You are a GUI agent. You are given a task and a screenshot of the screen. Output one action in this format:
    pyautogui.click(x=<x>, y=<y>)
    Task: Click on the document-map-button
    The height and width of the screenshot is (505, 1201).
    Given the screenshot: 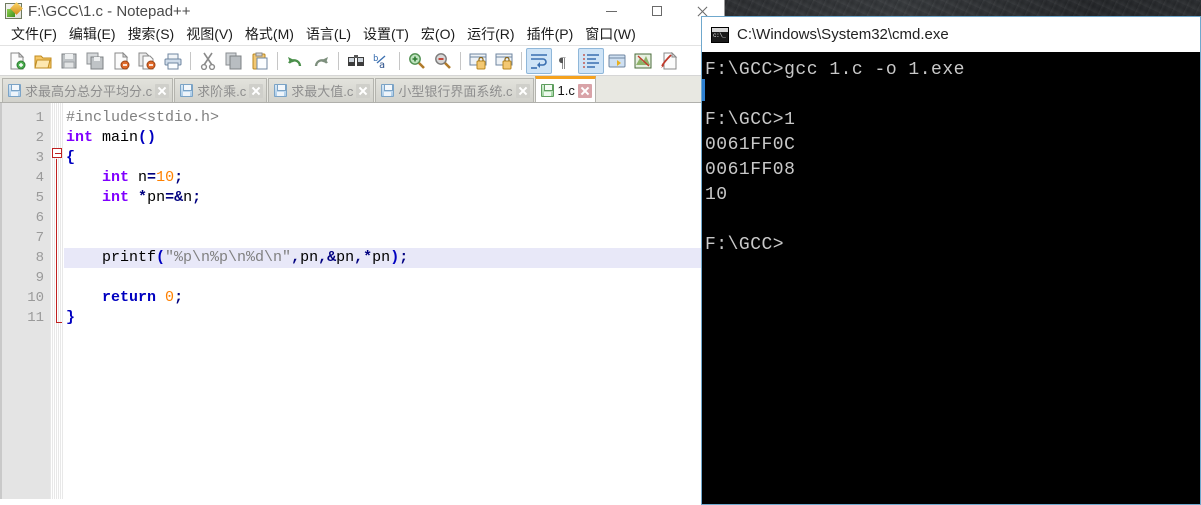 What is the action you would take?
    pyautogui.click(x=643, y=61)
    